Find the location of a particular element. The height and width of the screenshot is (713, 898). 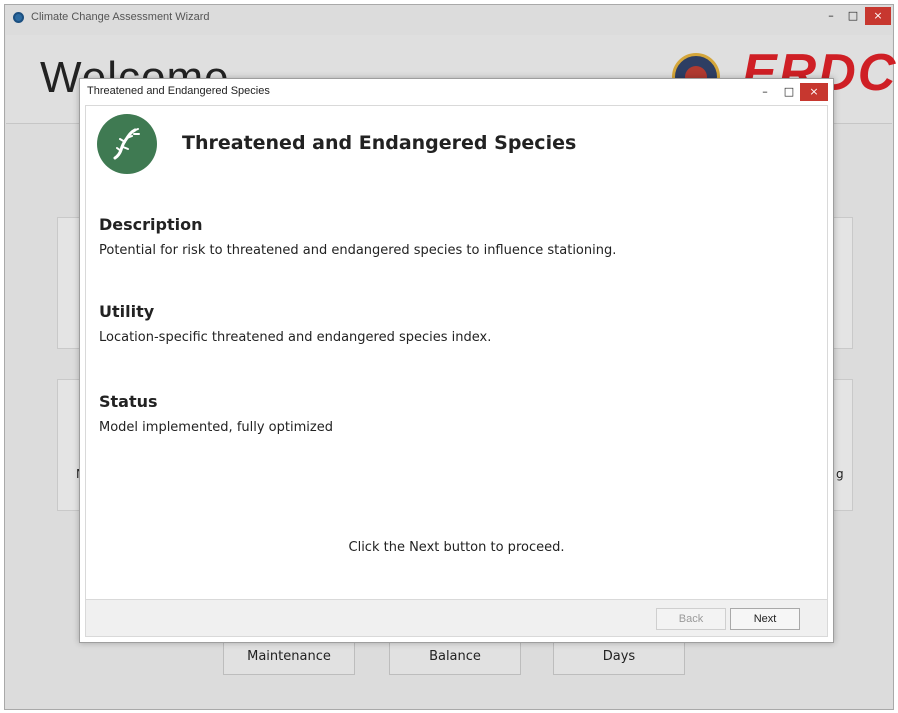

next-button: Next is located at coordinates (765, 619).